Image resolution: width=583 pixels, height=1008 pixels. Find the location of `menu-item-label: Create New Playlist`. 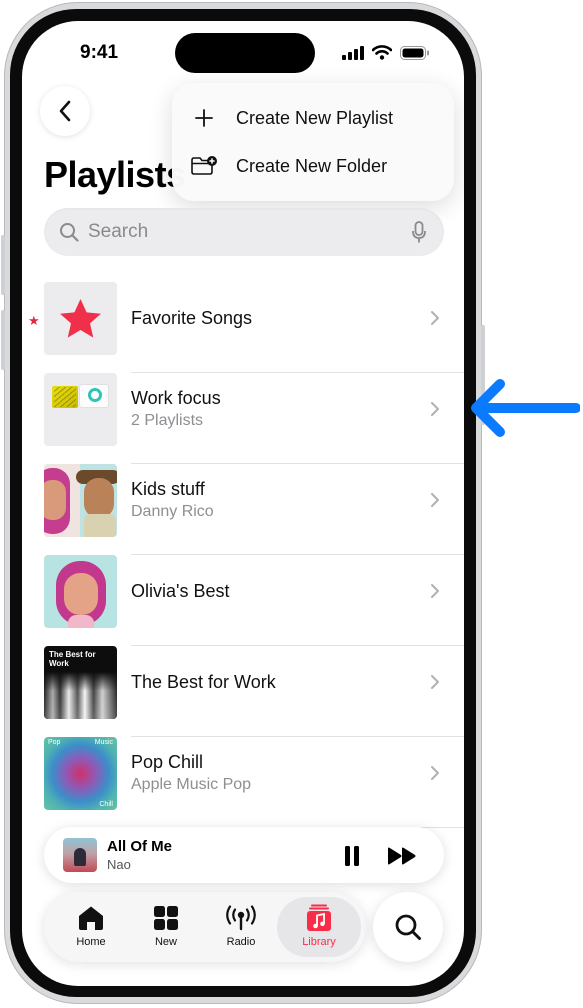

menu-item-label: Create New Playlist is located at coordinates (315, 117).